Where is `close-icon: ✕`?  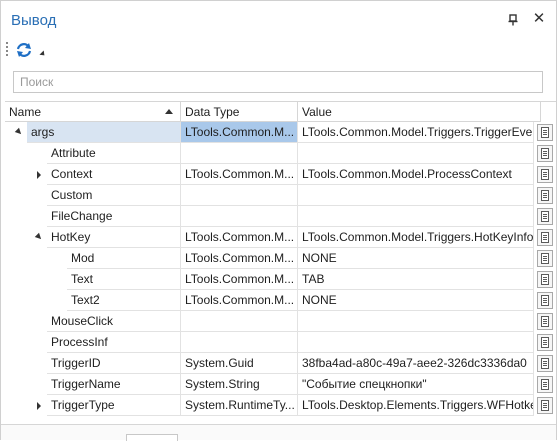
close-icon: ✕ is located at coordinates (539, 19).